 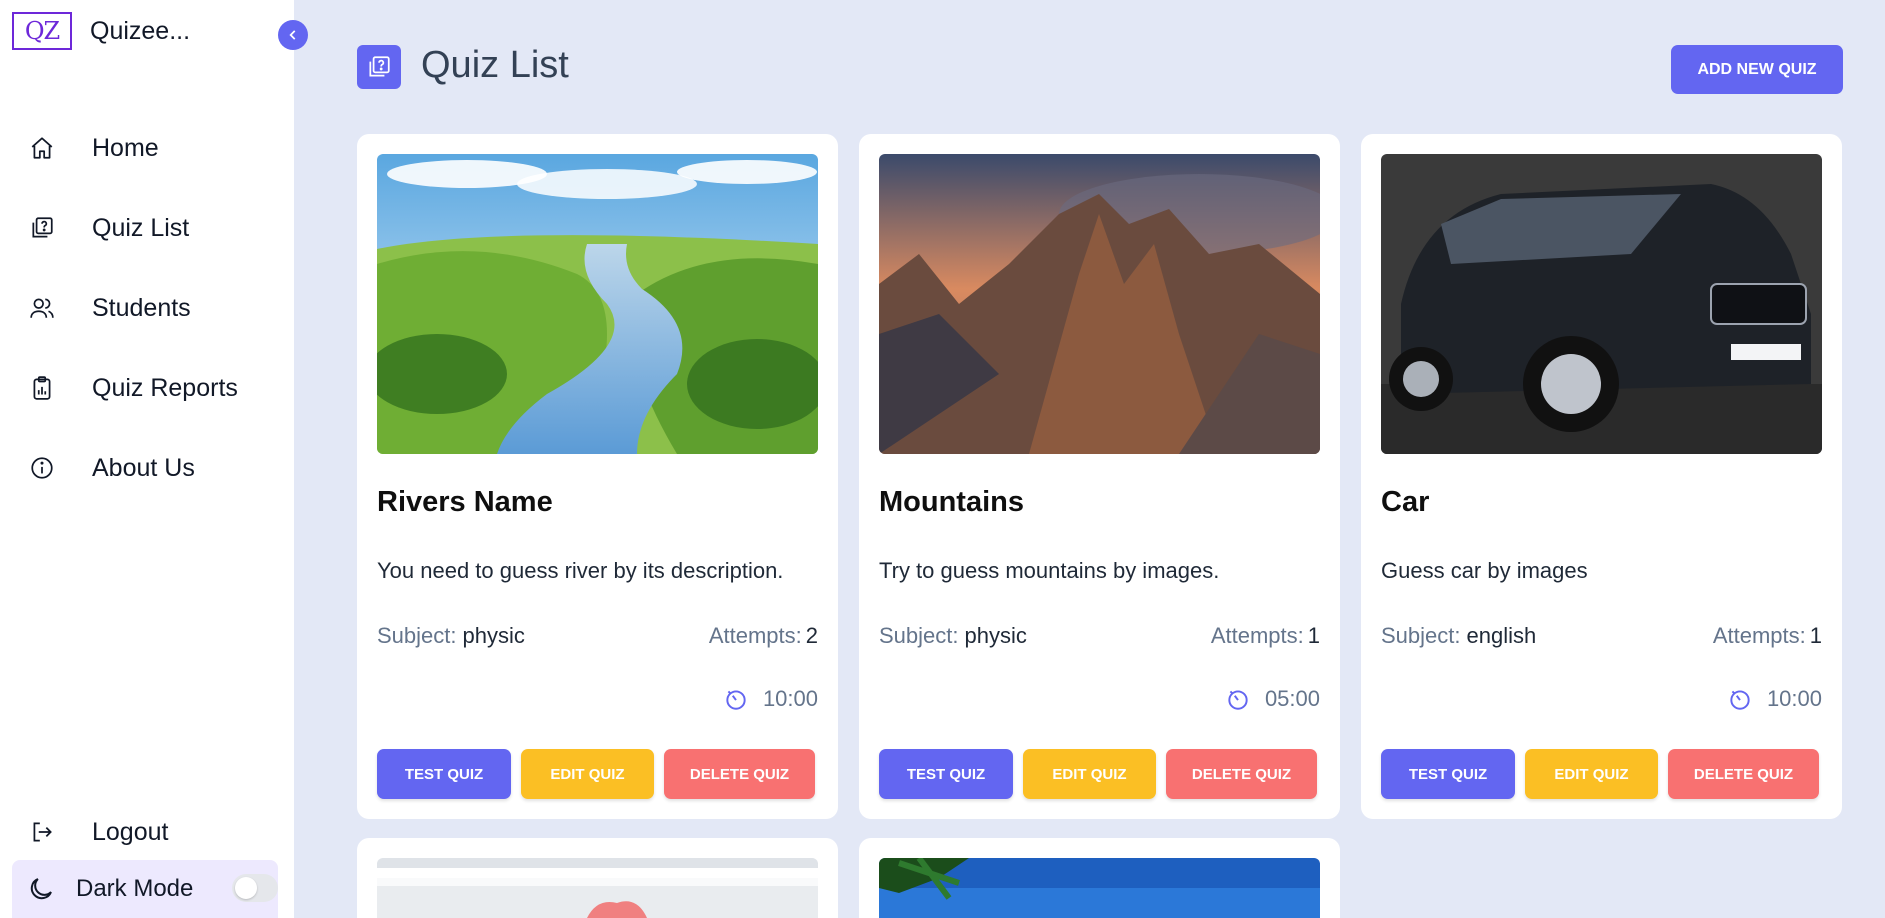 I want to click on attempts-value: 2, so click(x=811, y=635).